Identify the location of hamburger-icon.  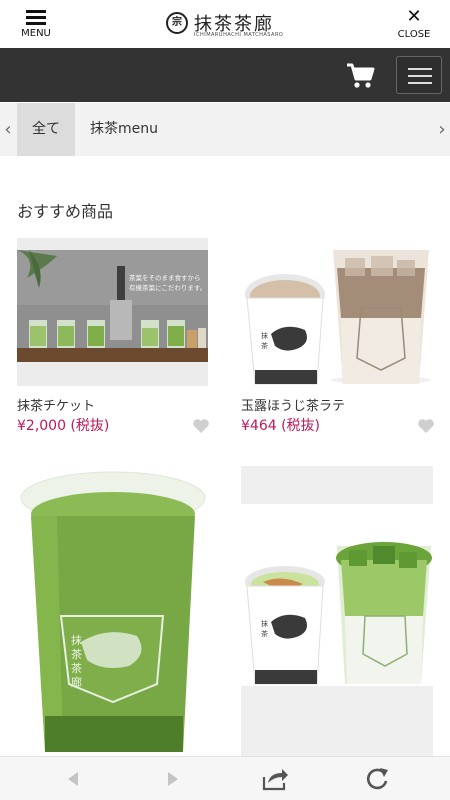
(419, 75).